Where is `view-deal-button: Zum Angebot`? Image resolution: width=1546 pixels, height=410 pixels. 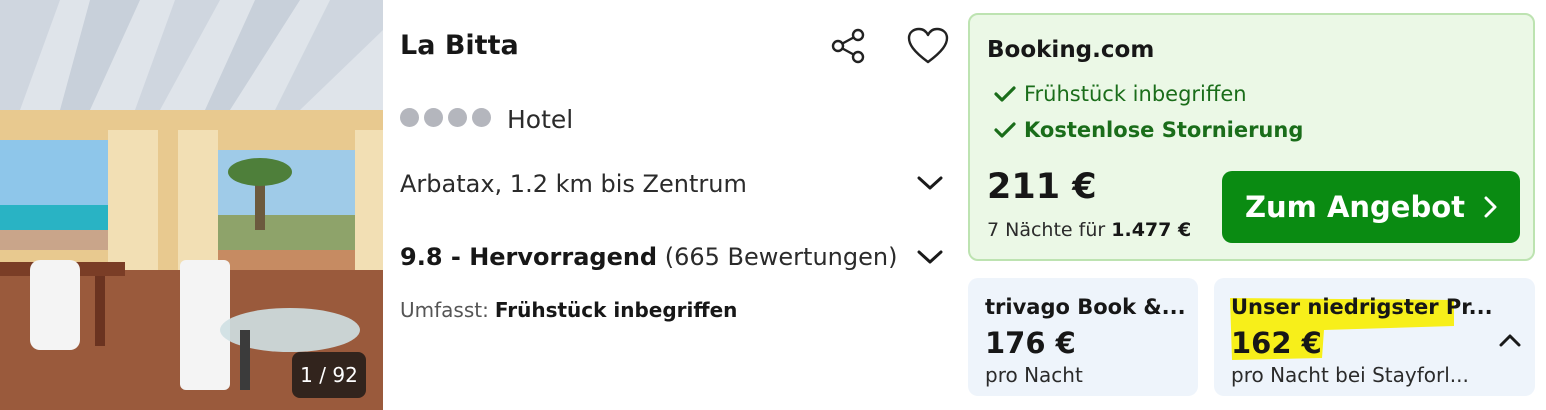 view-deal-button: Zum Angebot is located at coordinates (1371, 207).